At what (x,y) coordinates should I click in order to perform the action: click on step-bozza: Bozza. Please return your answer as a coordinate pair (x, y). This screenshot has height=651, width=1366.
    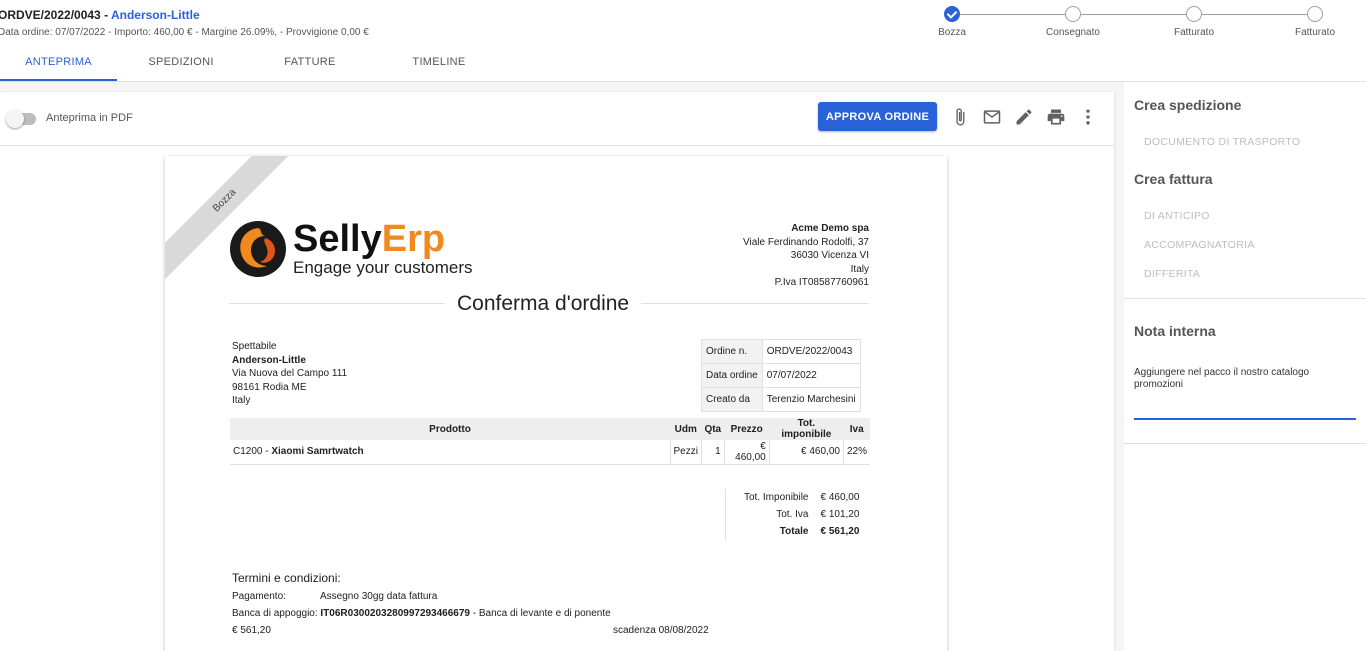
    Looking at the image, I should click on (952, 22).